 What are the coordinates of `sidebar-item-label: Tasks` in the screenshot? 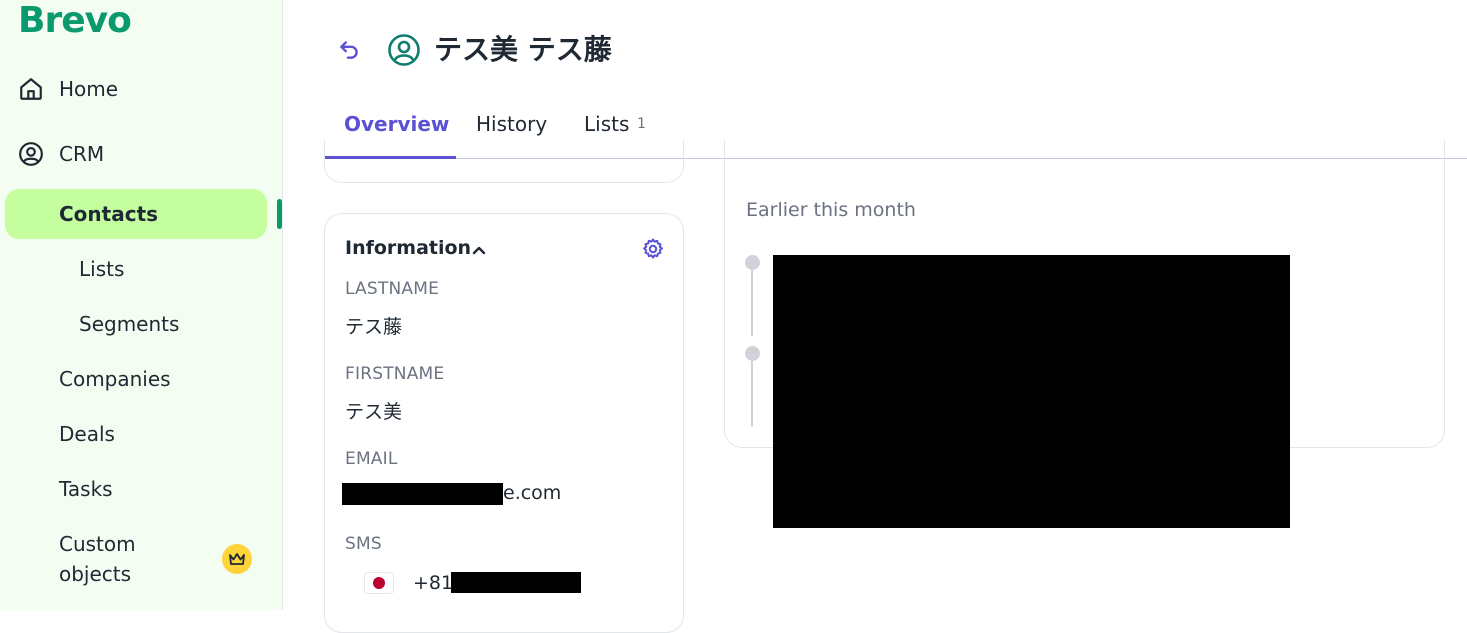 It's located at (86, 489).